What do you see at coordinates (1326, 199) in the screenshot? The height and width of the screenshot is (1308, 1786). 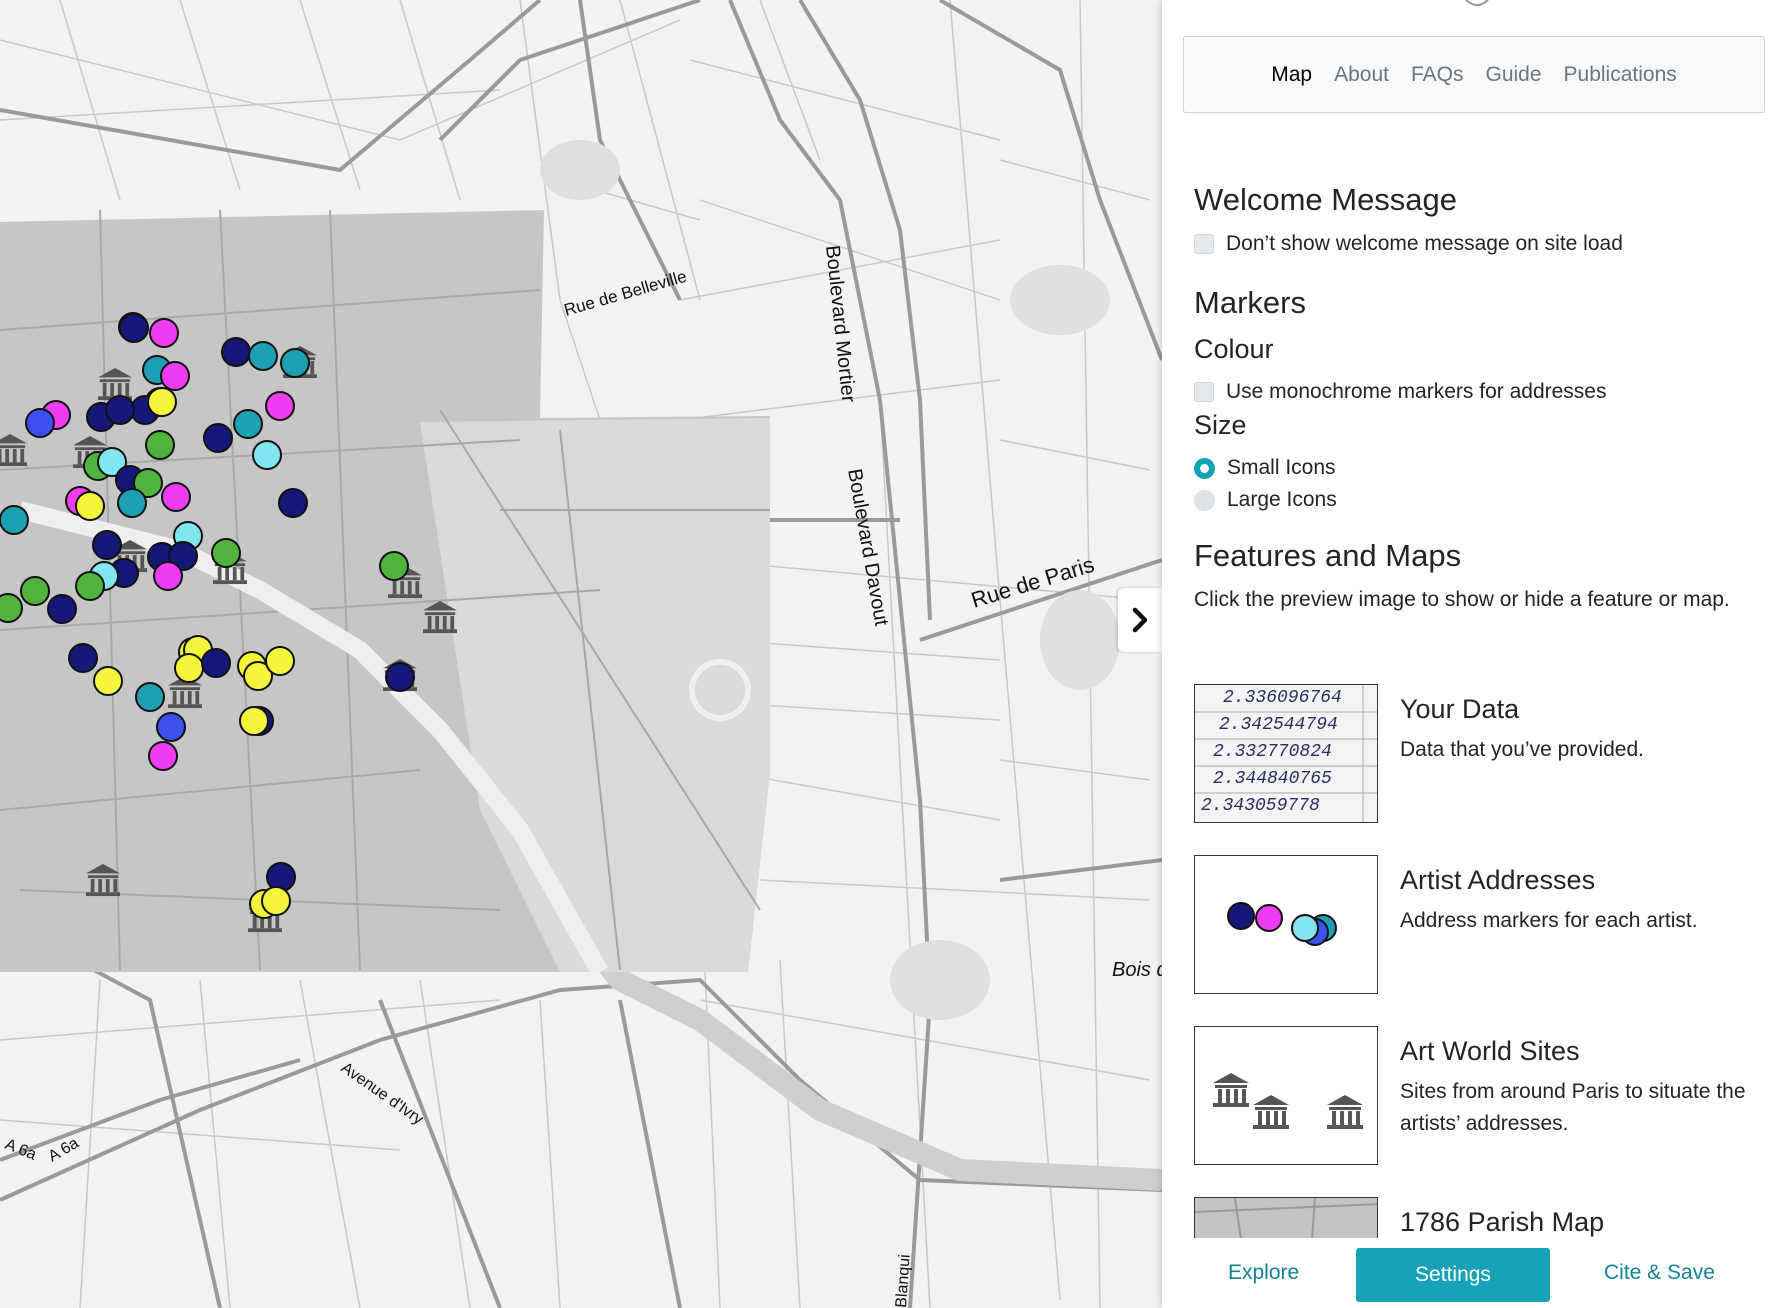 I see `welcome-heading: Welcome Message` at bounding box center [1326, 199].